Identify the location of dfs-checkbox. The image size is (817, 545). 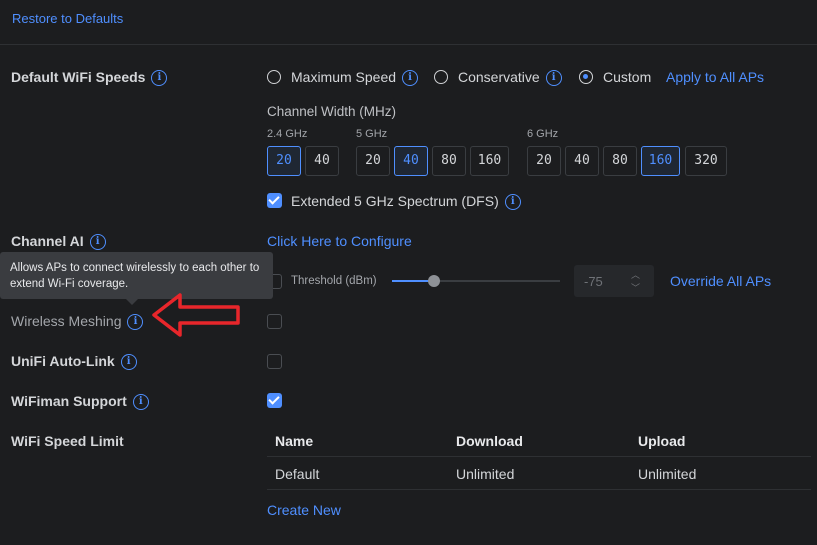
(274, 200).